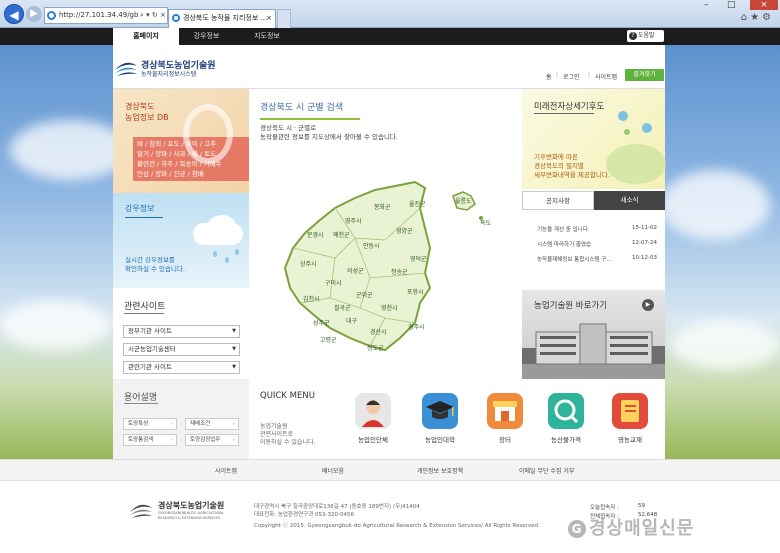 Image resolution: width=780 pixels, height=553 pixels. I want to click on ie-icon, so click(51, 15).